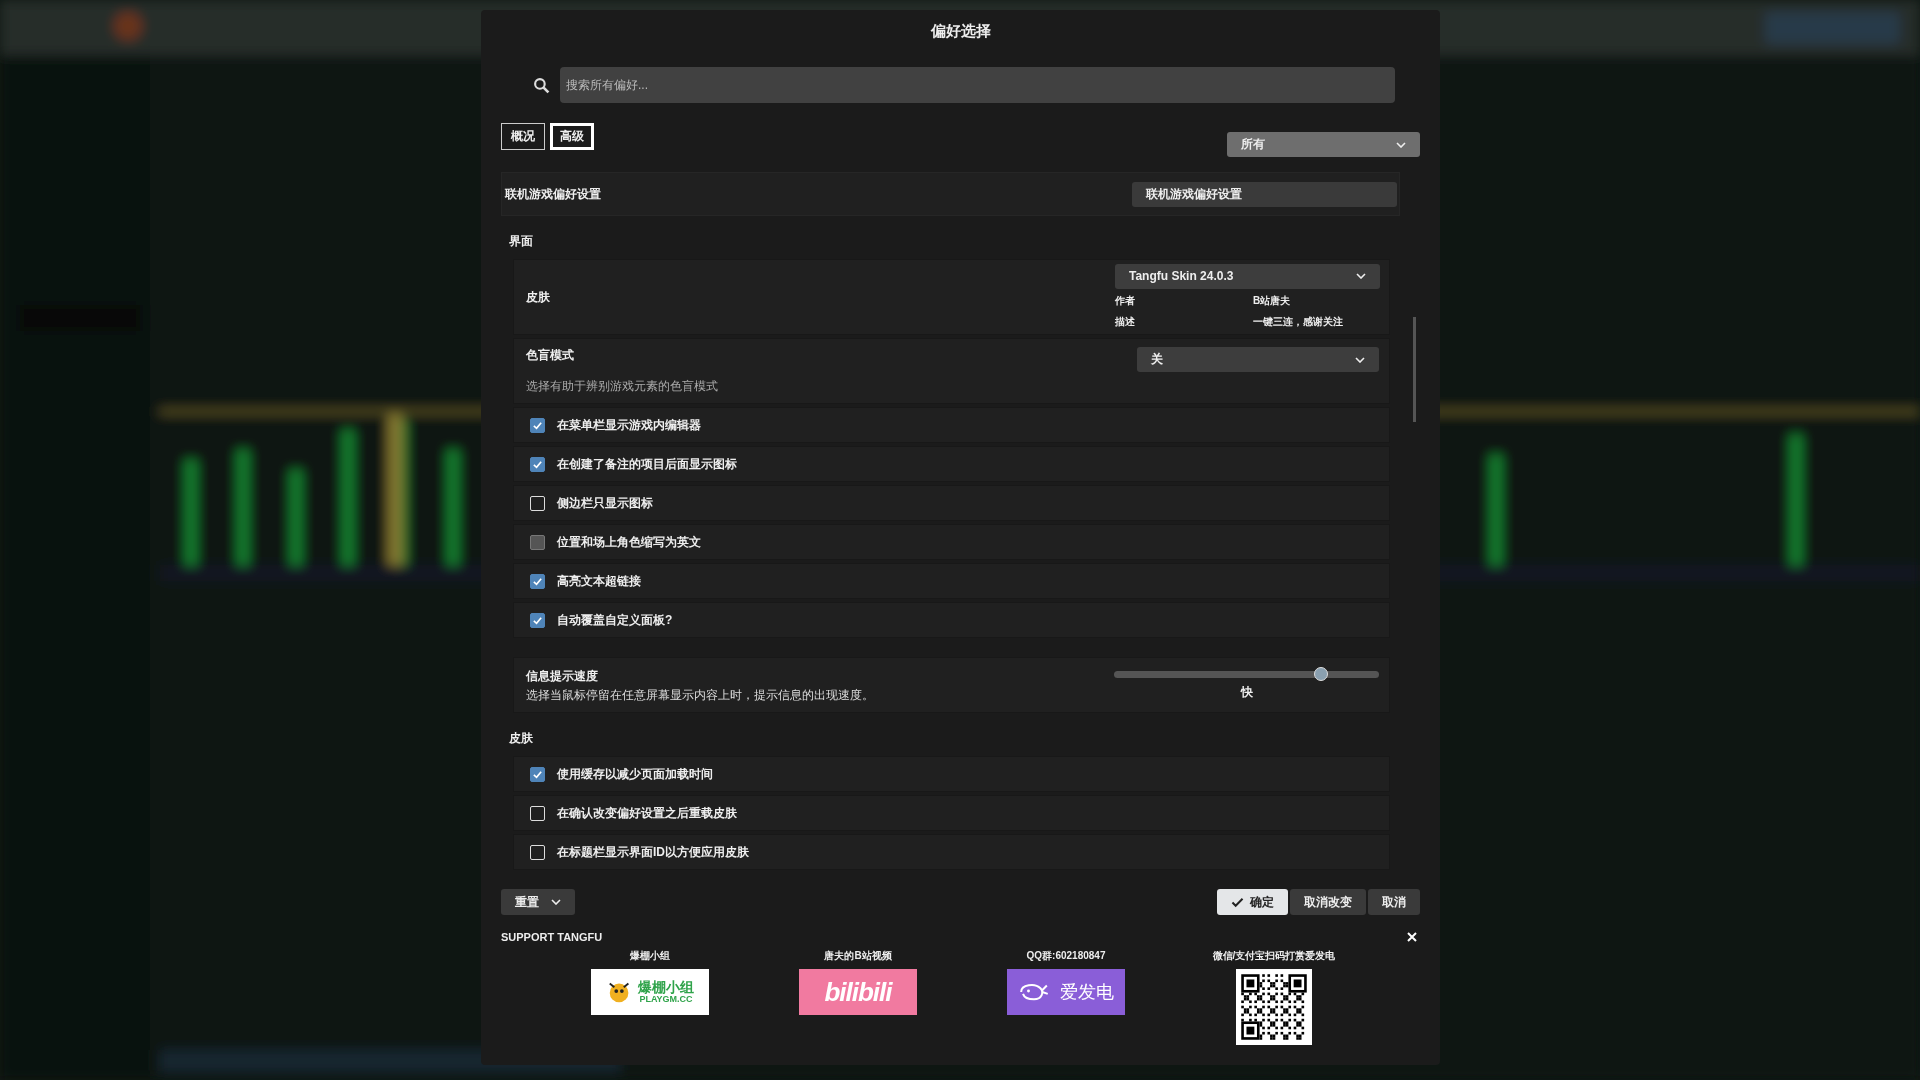  I want to click on whale-icon, so click(1034, 992).